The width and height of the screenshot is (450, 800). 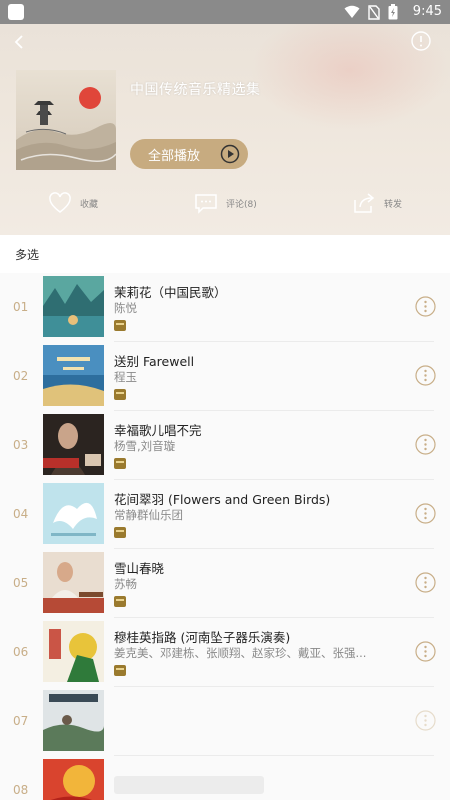 I want to click on comment-label: 评论(8), so click(x=241, y=204).